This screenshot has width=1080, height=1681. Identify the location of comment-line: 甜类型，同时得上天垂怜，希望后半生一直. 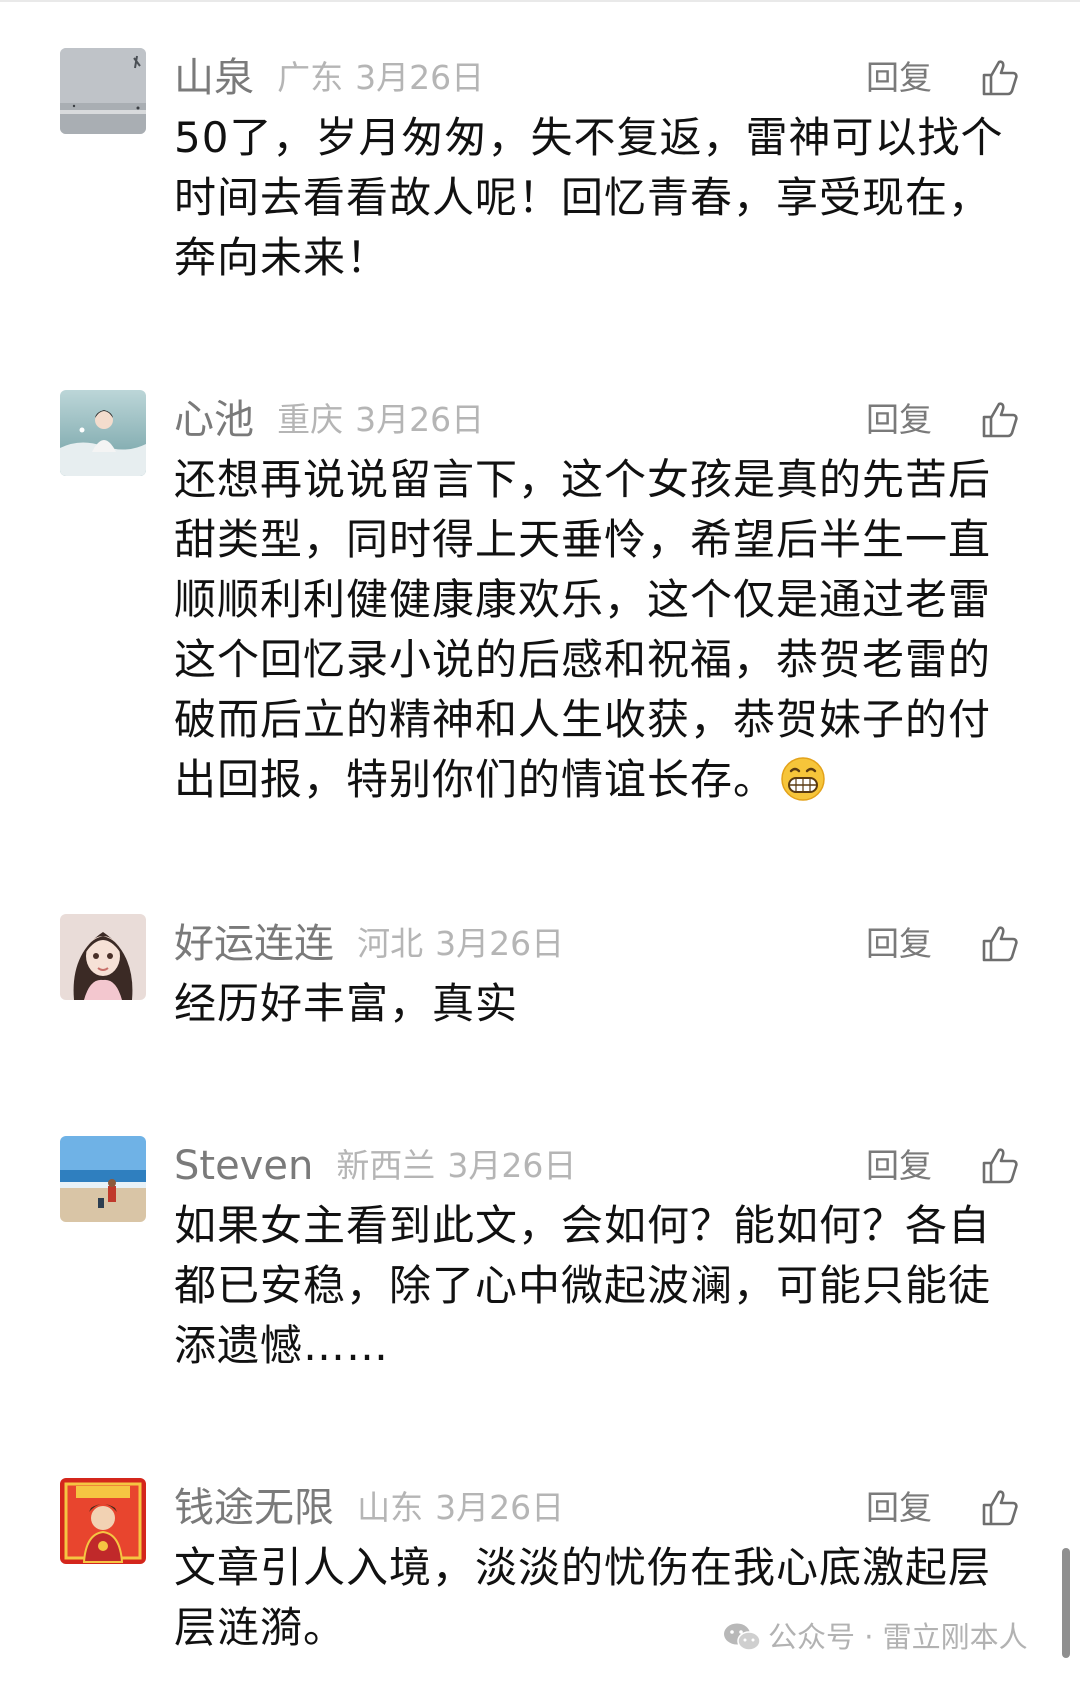
(583, 539).